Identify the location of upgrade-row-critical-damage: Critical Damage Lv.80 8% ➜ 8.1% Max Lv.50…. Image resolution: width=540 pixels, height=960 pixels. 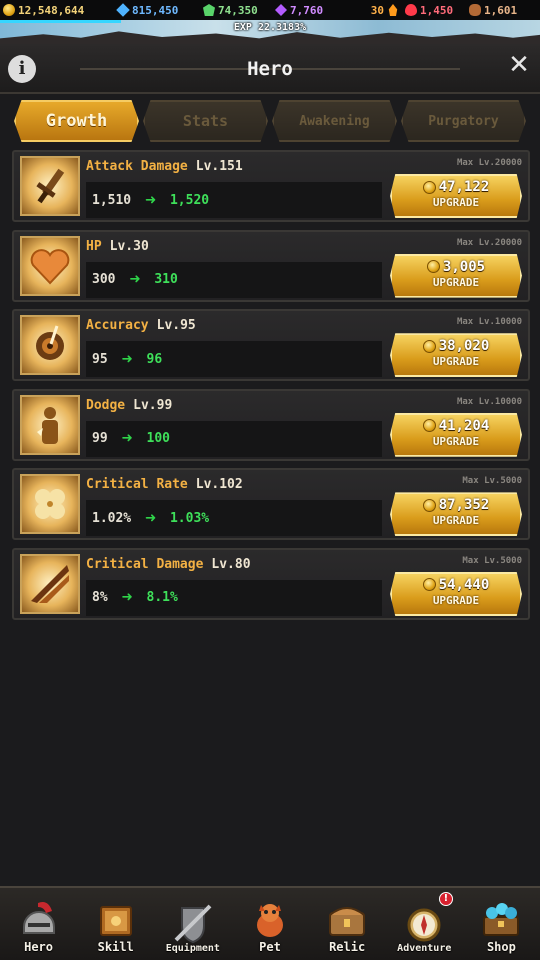
(271, 583).